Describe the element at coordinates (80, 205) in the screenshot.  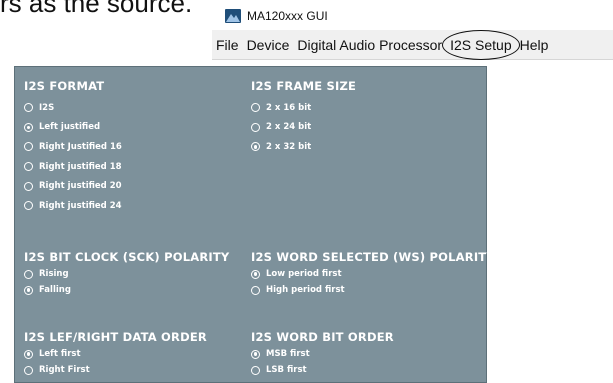
I see `radio-label: Right justified 24` at that location.